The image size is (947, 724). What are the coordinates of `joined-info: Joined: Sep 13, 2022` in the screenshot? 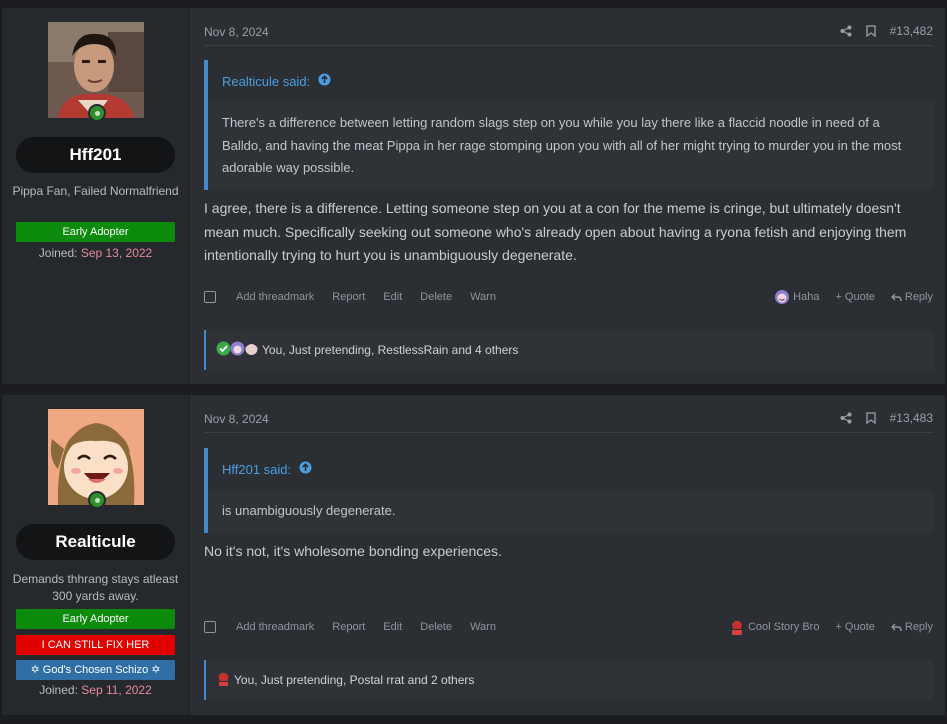 It's located at (95, 253).